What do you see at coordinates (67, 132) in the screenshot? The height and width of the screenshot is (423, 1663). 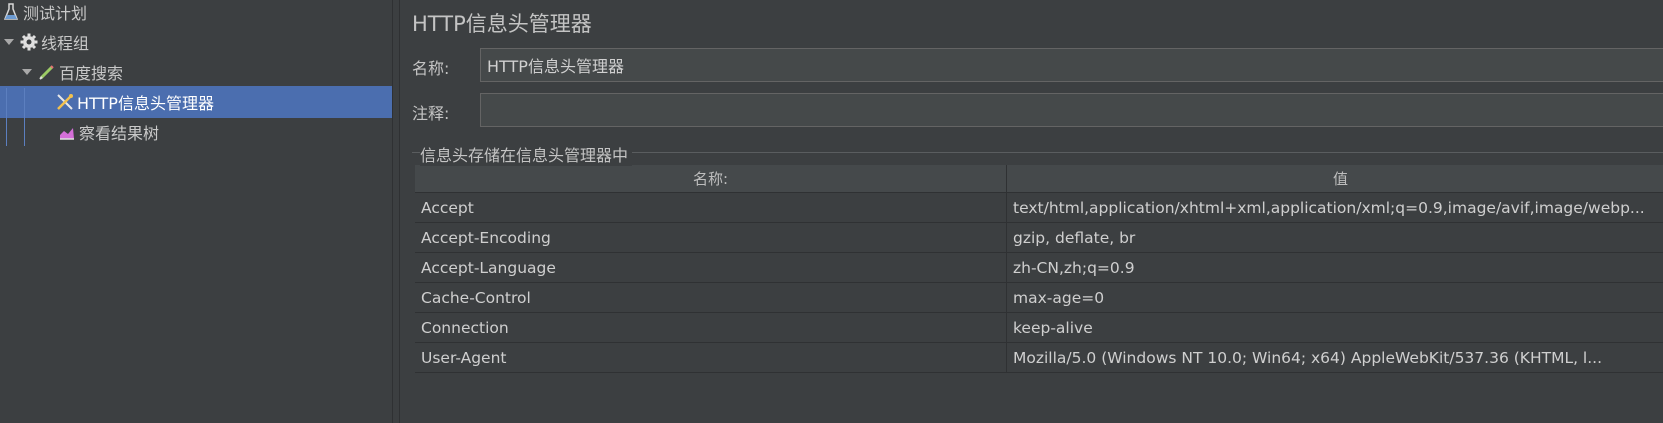 I see `graph-icon` at bounding box center [67, 132].